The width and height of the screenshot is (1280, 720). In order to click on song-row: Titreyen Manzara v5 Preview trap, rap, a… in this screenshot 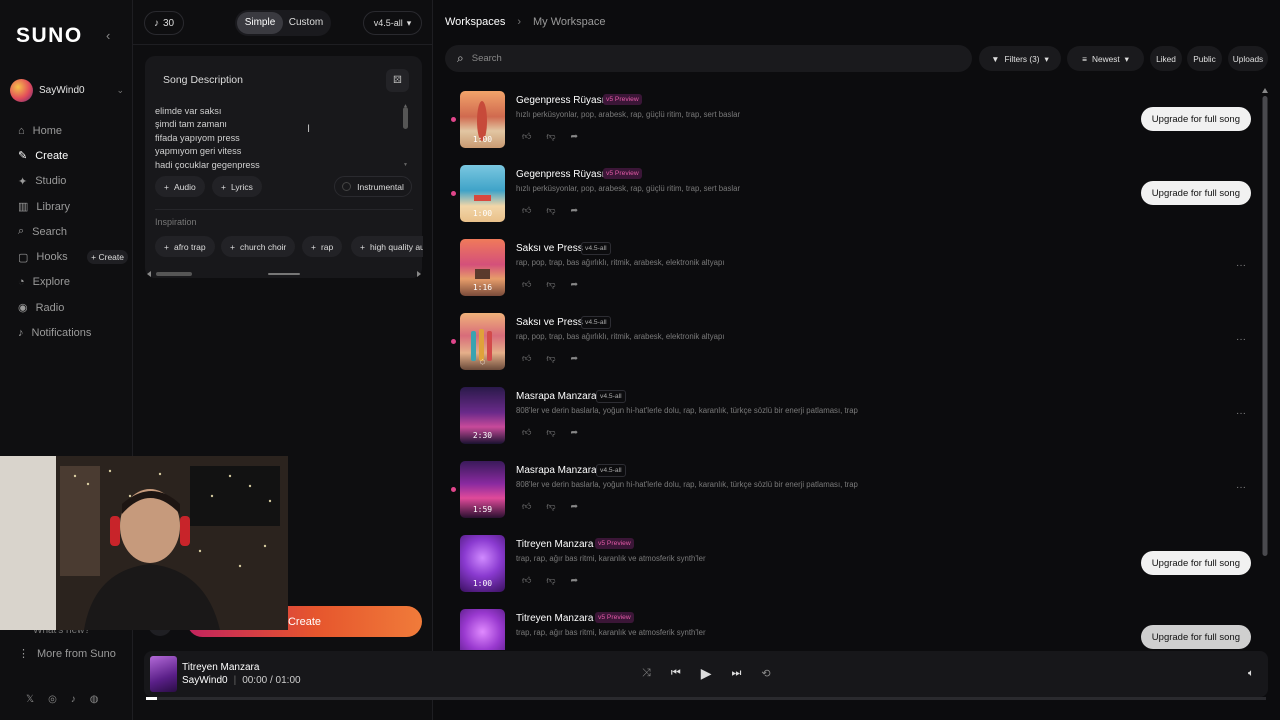, I will do `click(855, 628)`.